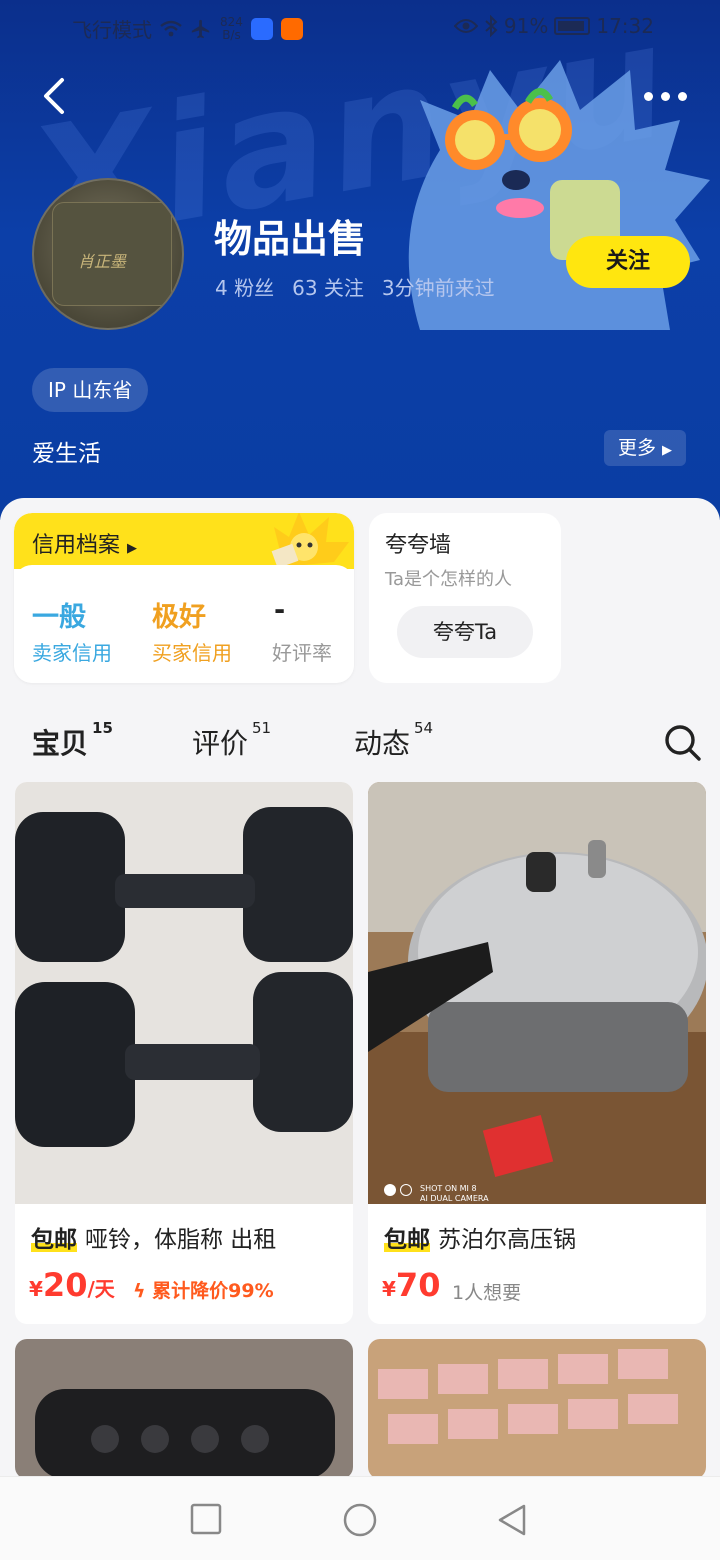 The width and height of the screenshot is (720, 1560). I want to click on product-title: 包邮 哑铃，体脂称 出租, so click(153, 1237).